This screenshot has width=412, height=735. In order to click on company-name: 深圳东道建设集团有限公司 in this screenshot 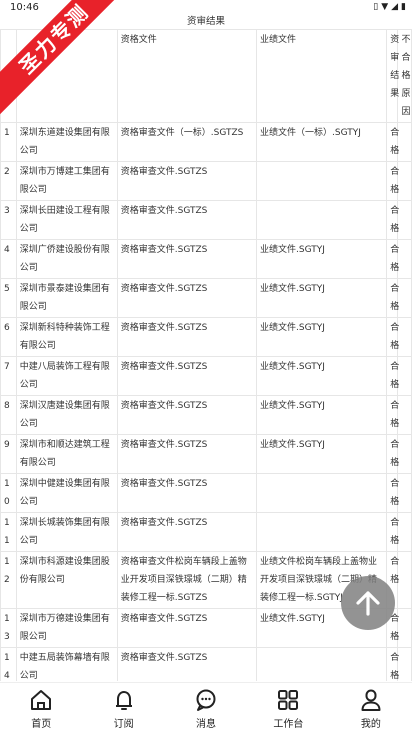, I will do `click(66, 142)`.